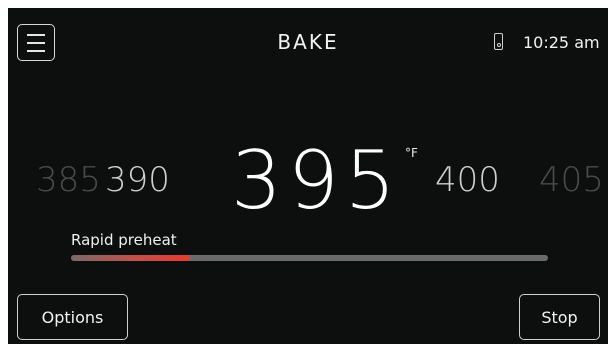  Describe the element at coordinates (411, 153) in the screenshot. I see `temperature-unit: °F` at that location.